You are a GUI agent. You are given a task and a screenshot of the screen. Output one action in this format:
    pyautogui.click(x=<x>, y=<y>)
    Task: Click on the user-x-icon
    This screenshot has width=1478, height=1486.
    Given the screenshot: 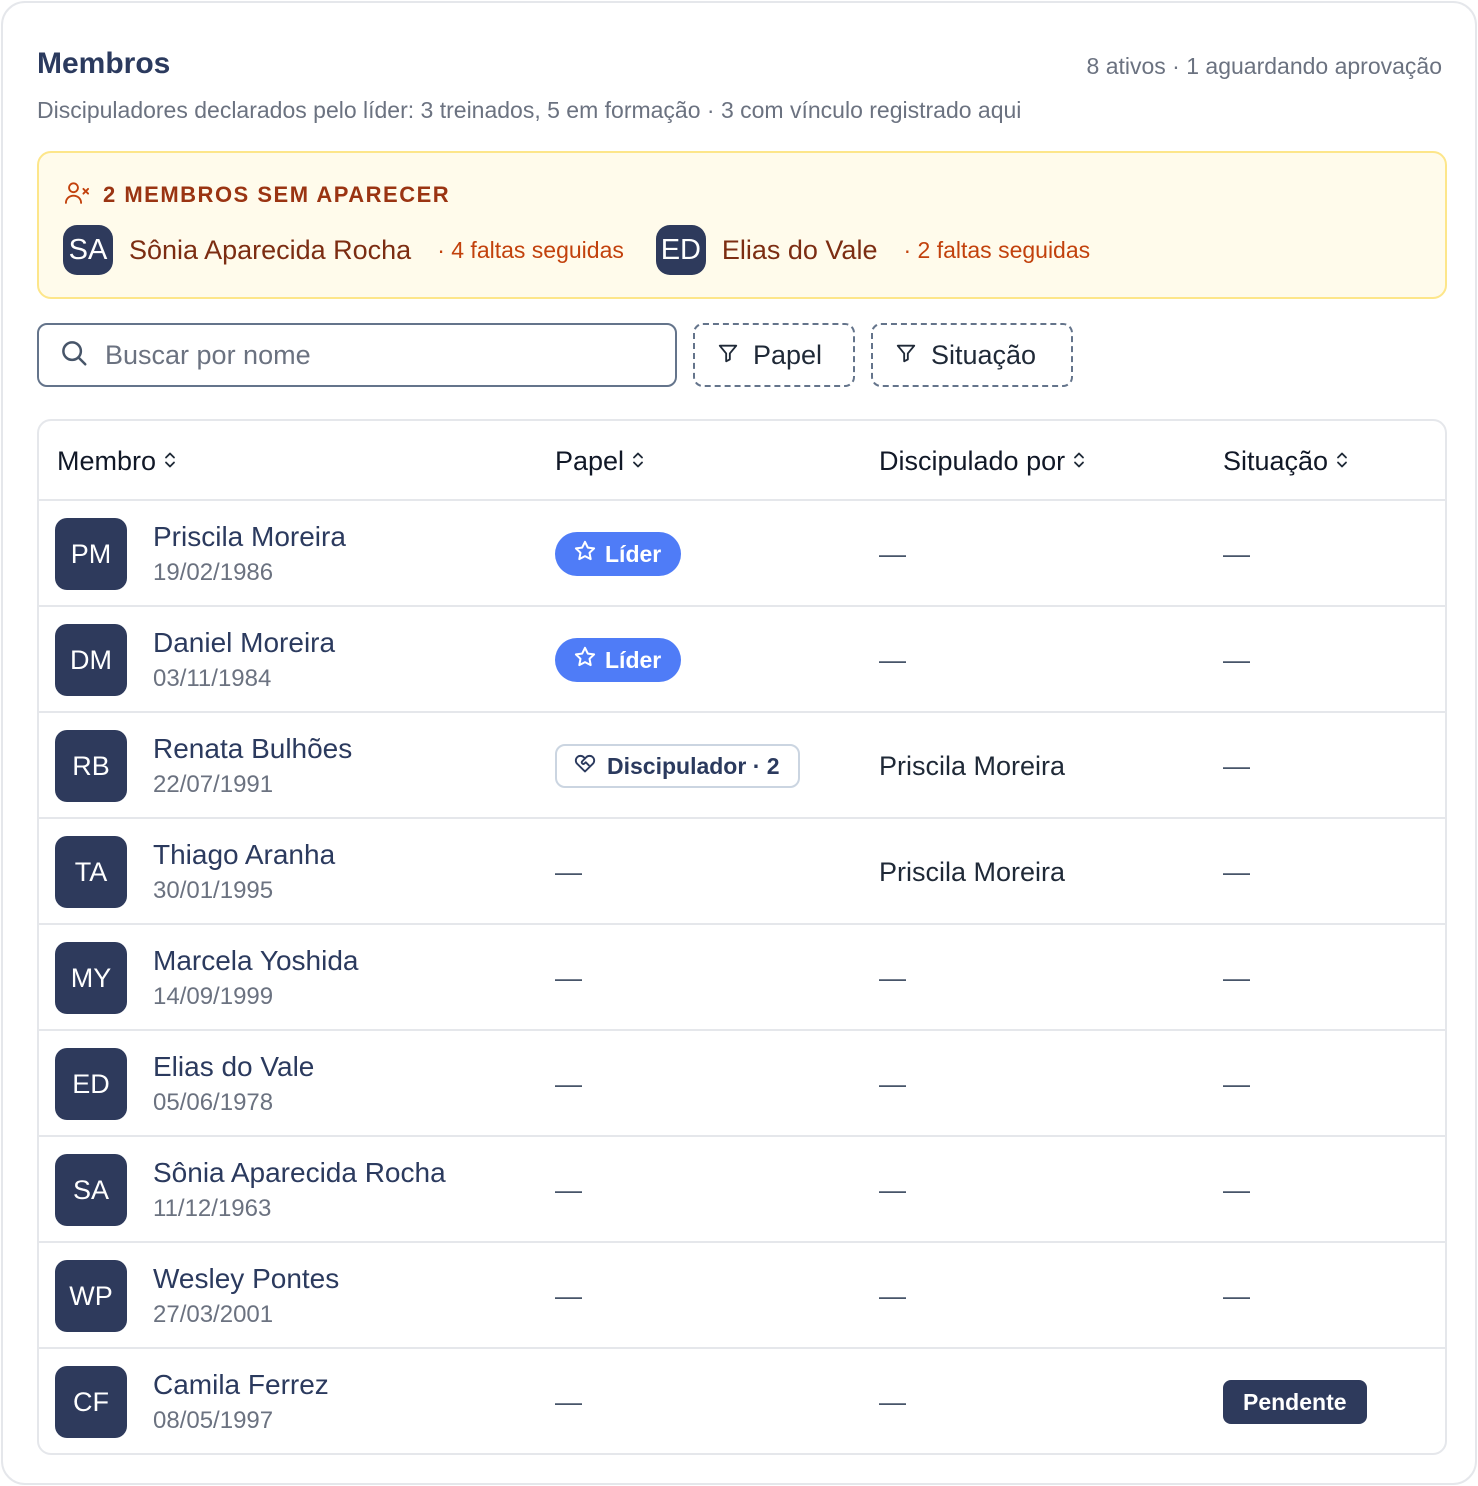 What is the action you would take?
    pyautogui.click(x=77, y=195)
    